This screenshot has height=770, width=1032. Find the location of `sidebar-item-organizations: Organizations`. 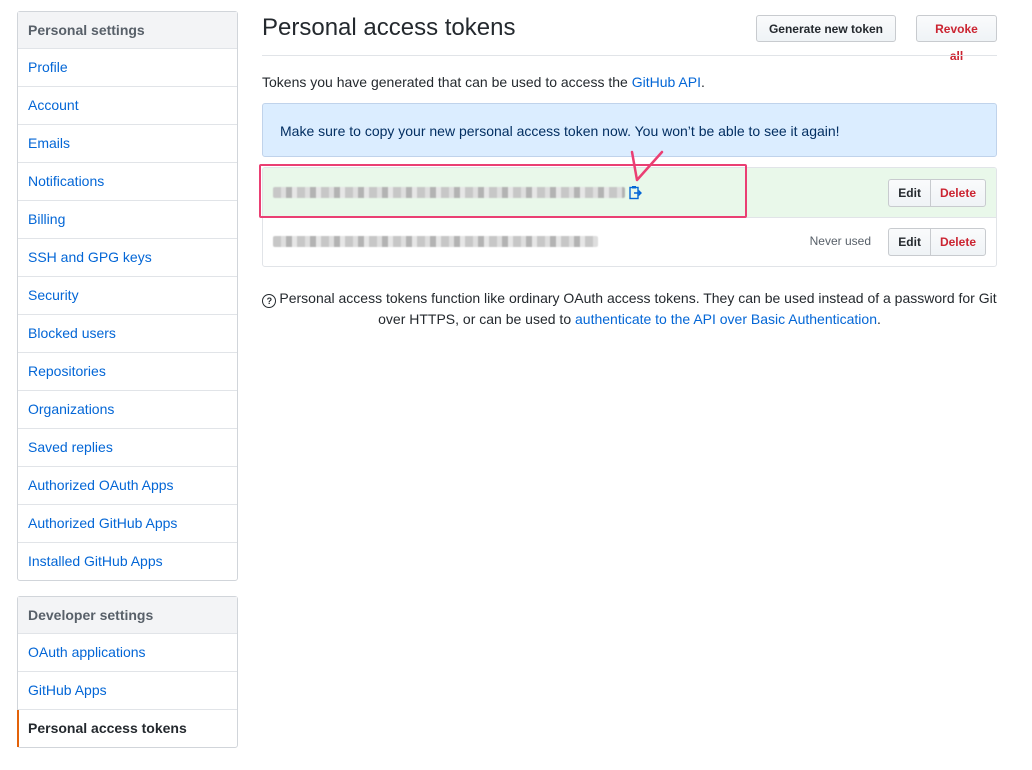

sidebar-item-organizations: Organizations is located at coordinates (127, 410).